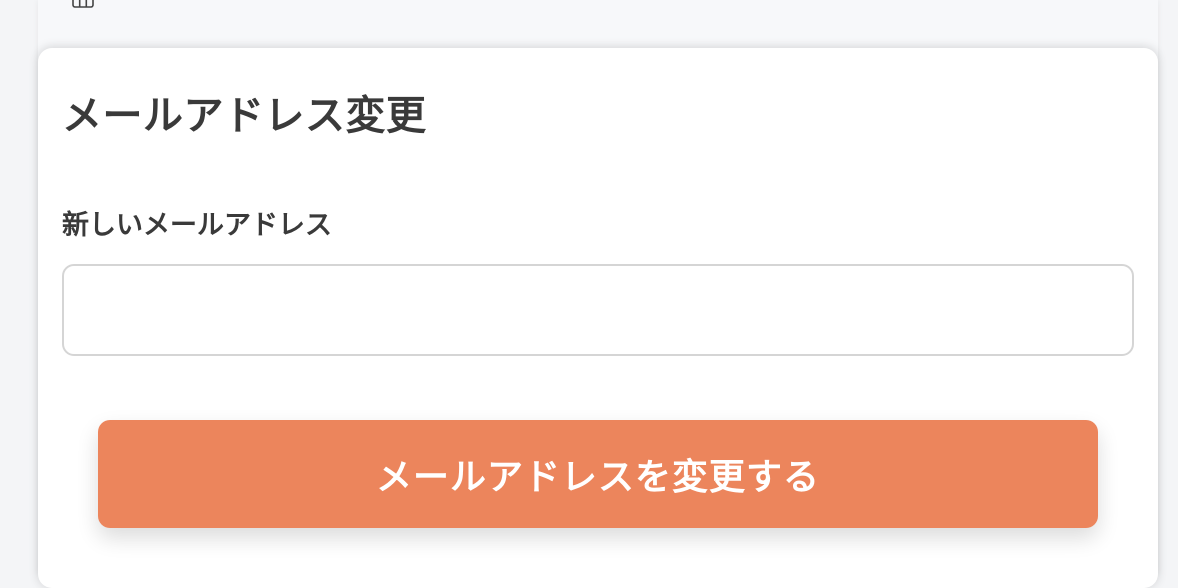 The height and width of the screenshot is (588, 1178). I want to click on page-title: メールアドレス変更, so click(244, 116).